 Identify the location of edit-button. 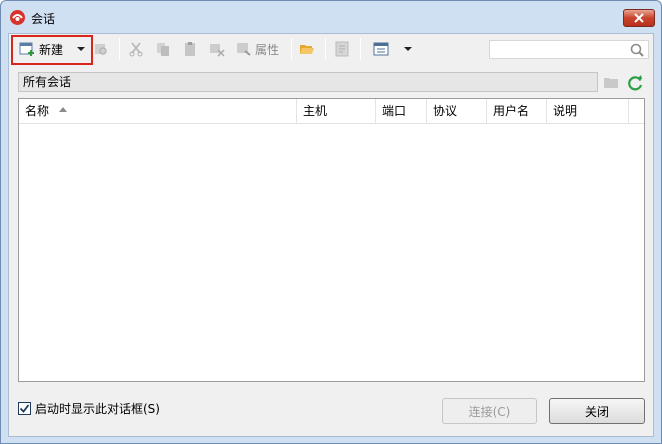
(342, 49).